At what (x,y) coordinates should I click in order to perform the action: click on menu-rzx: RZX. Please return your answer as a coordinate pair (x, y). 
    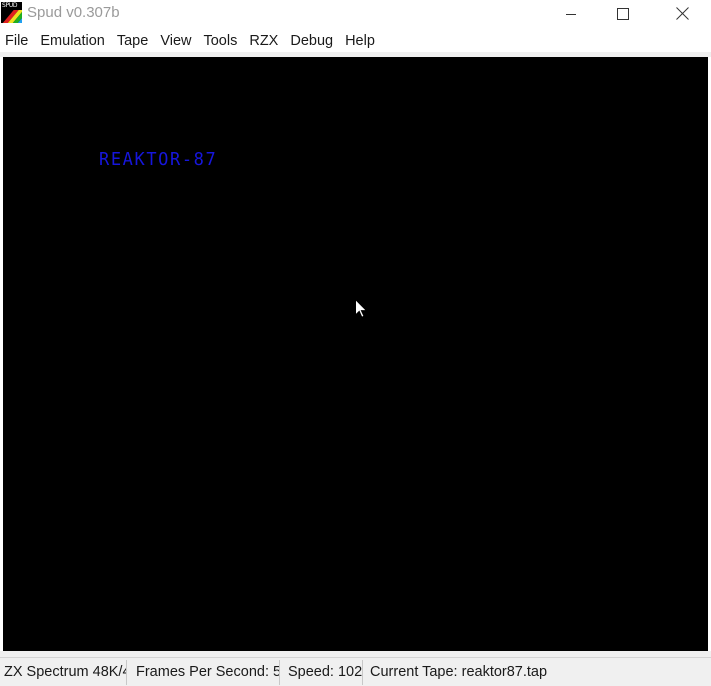
    Looking at the image, I should click on (263, 41).